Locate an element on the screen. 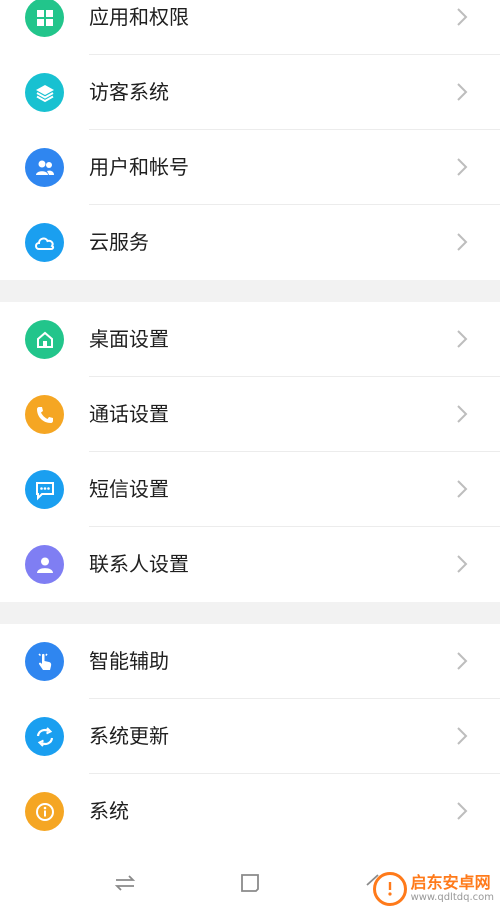 Image resolution: width=500 pixels, height=915 pixels. settings-item-system-update: 系统更新 is located at coordinates (250, 736).